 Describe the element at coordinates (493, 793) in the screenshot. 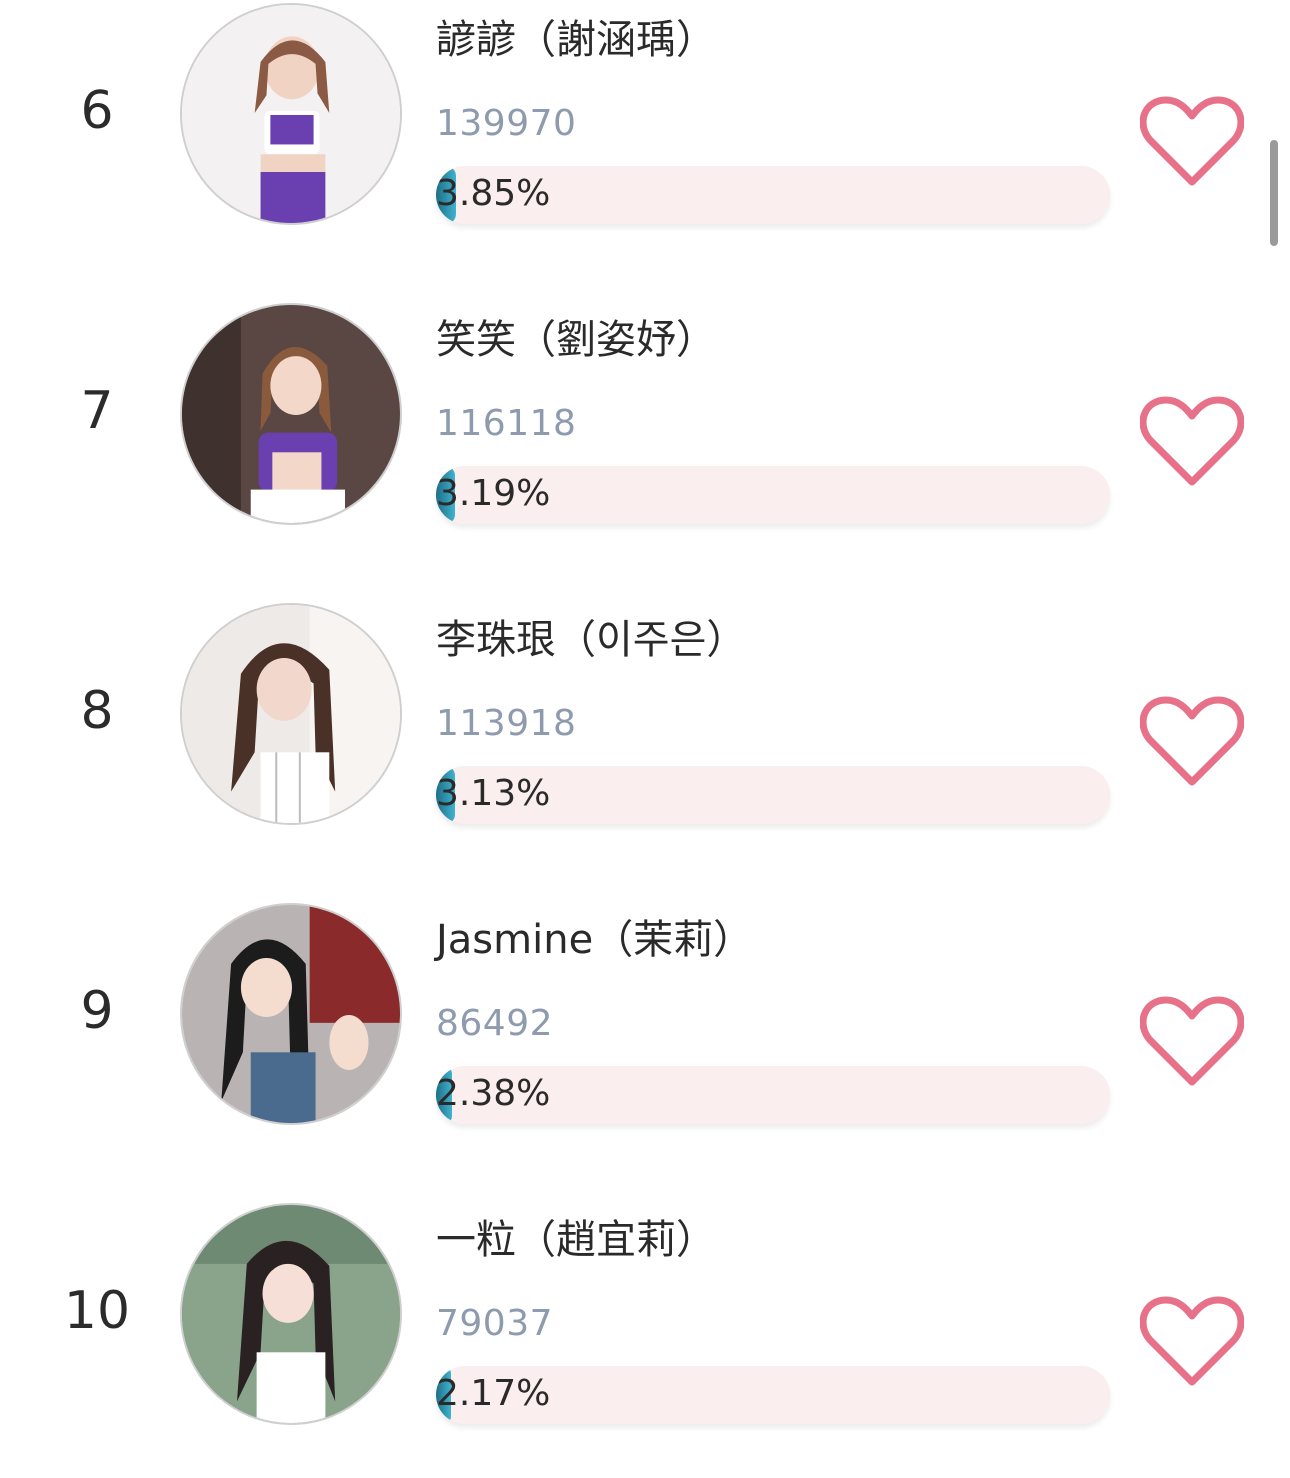

I see `percent-label: 3.13%` at that location.